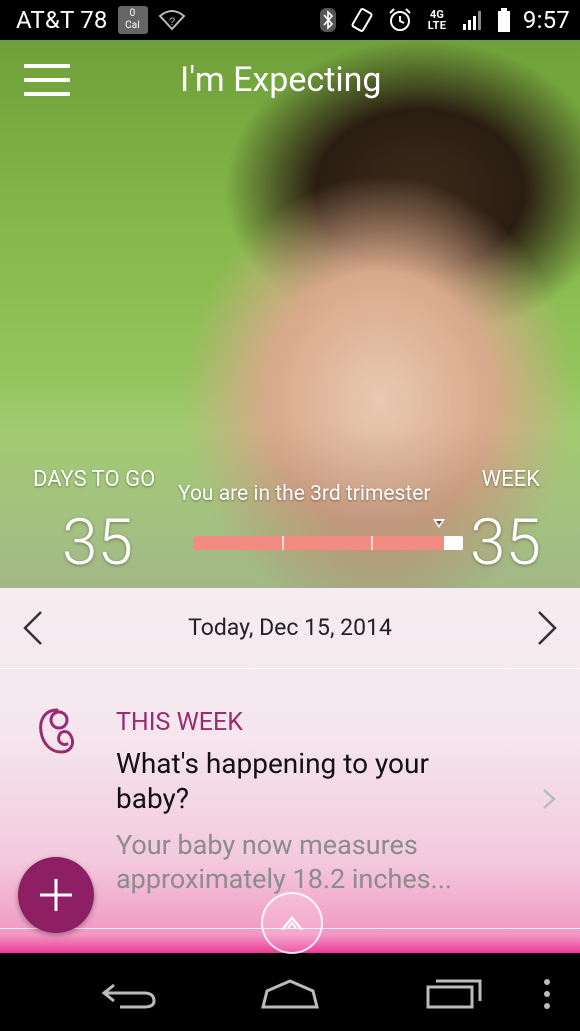  I want to click on pregnancy-progress-bar, so click(328, 543).